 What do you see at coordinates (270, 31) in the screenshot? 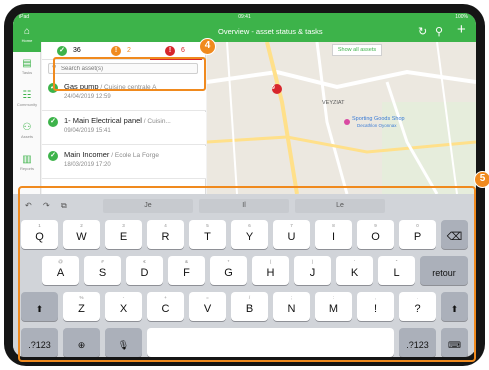
I see `page-title: Overview - asset status & tasks` at bounding box center [270, 31].